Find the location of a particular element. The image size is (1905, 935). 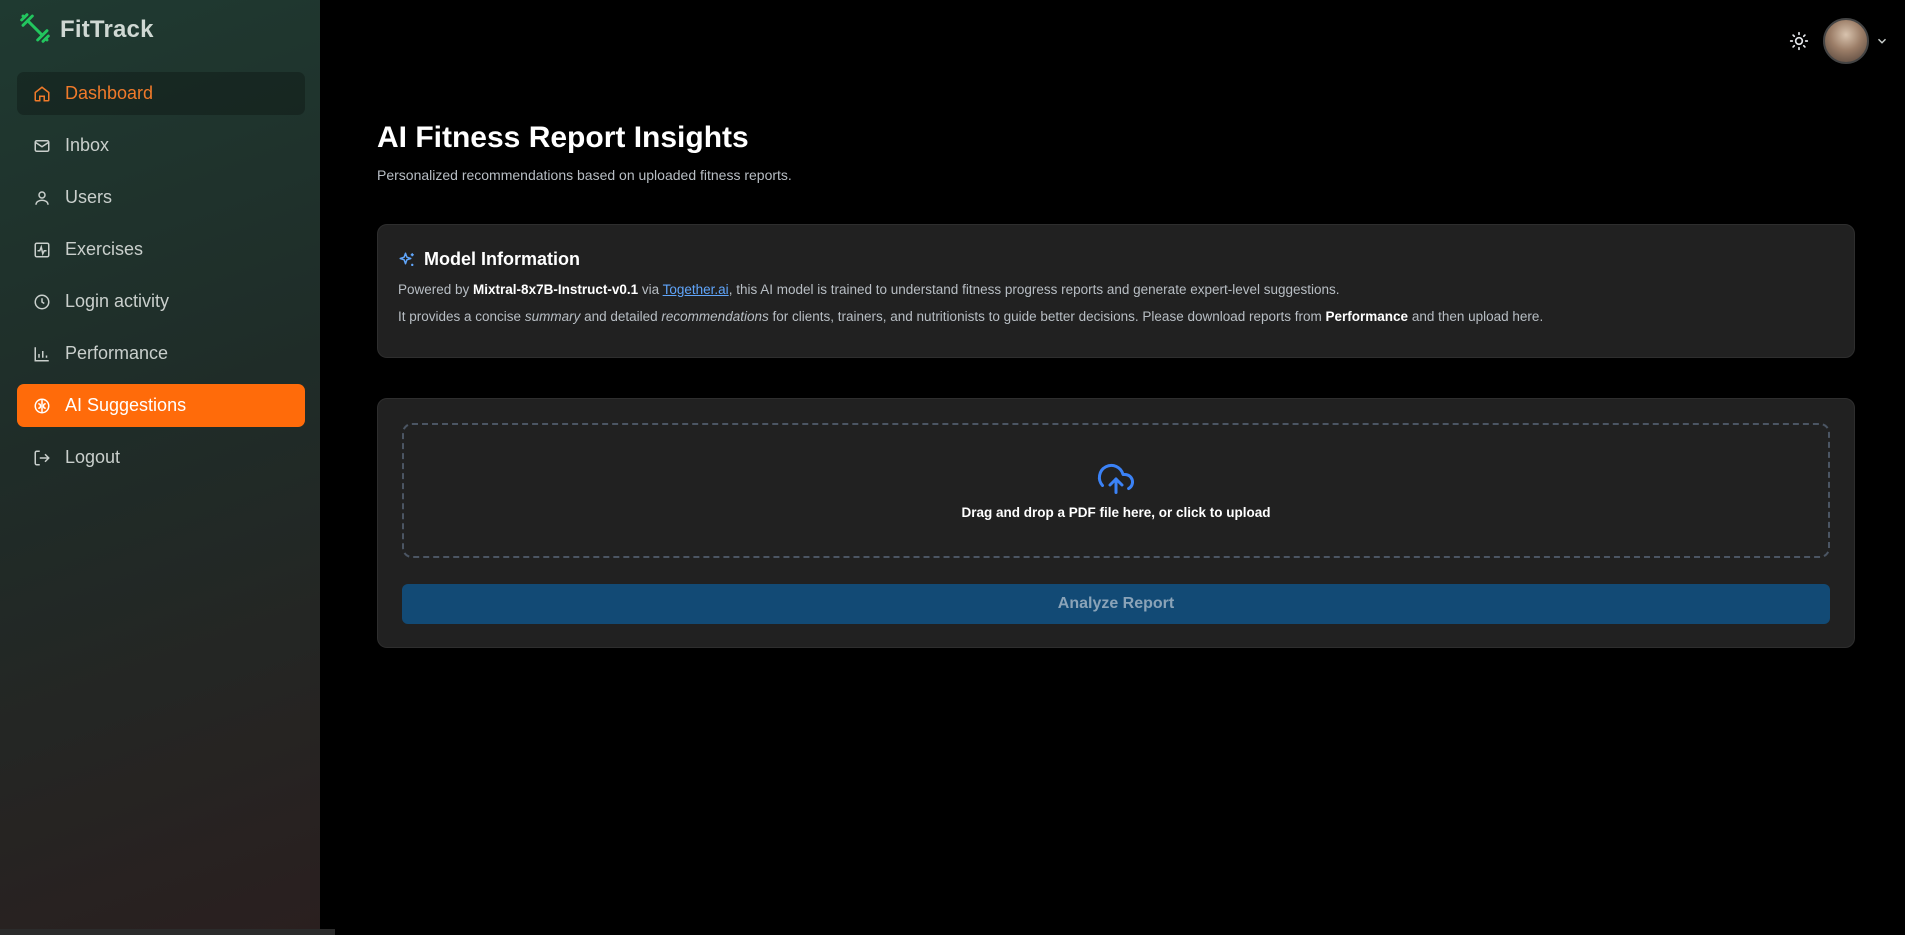

page-title: AI Fitness Report Insights is located at coordinates (563, 137).